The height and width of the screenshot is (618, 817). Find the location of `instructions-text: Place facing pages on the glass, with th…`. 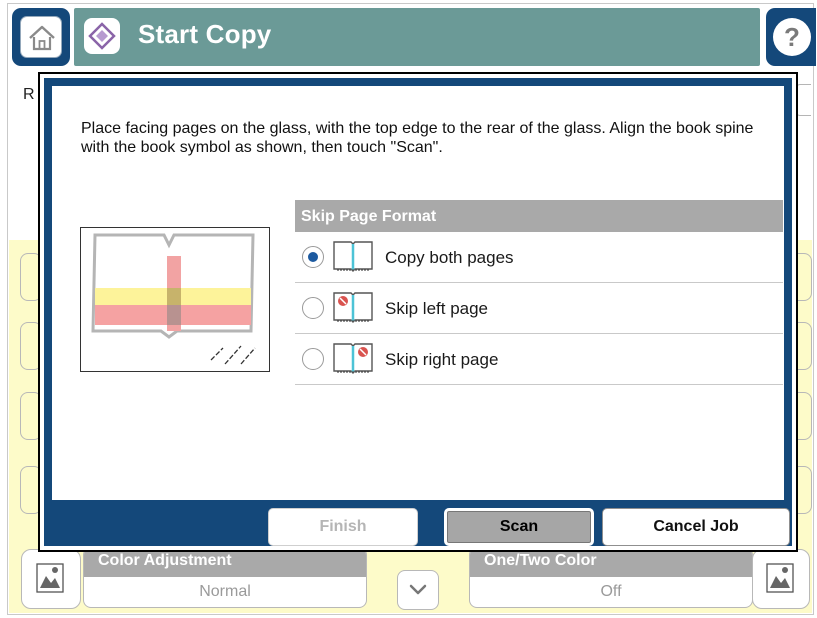

instructions-text: Place facing pages on the glass, with th… is located at coordinates (417, 138).